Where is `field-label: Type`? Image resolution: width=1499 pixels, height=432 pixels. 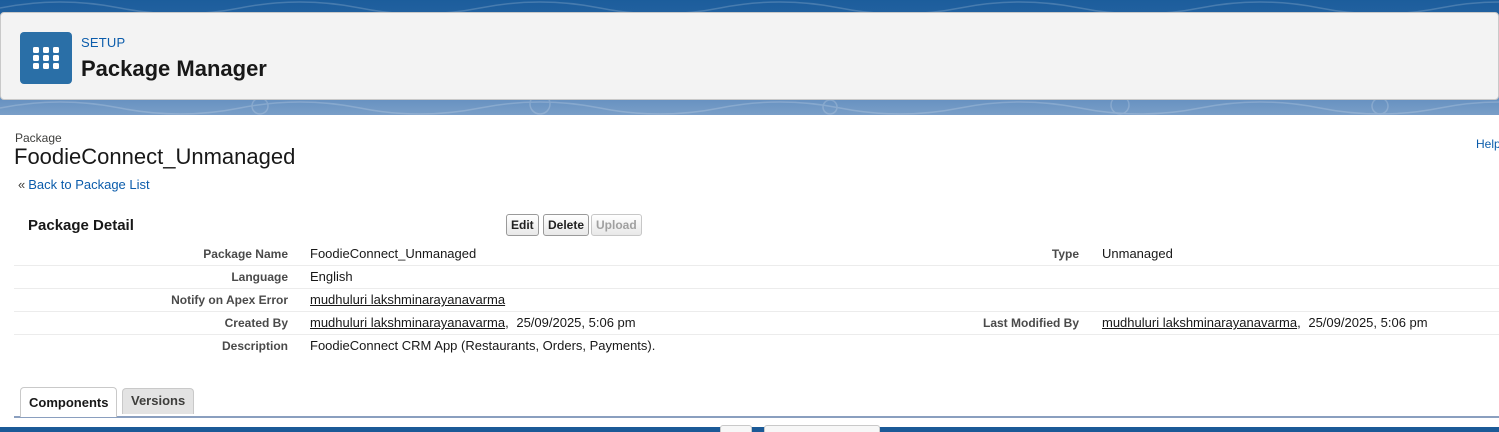 field-label: Type is located at coordinates (1065, 254).